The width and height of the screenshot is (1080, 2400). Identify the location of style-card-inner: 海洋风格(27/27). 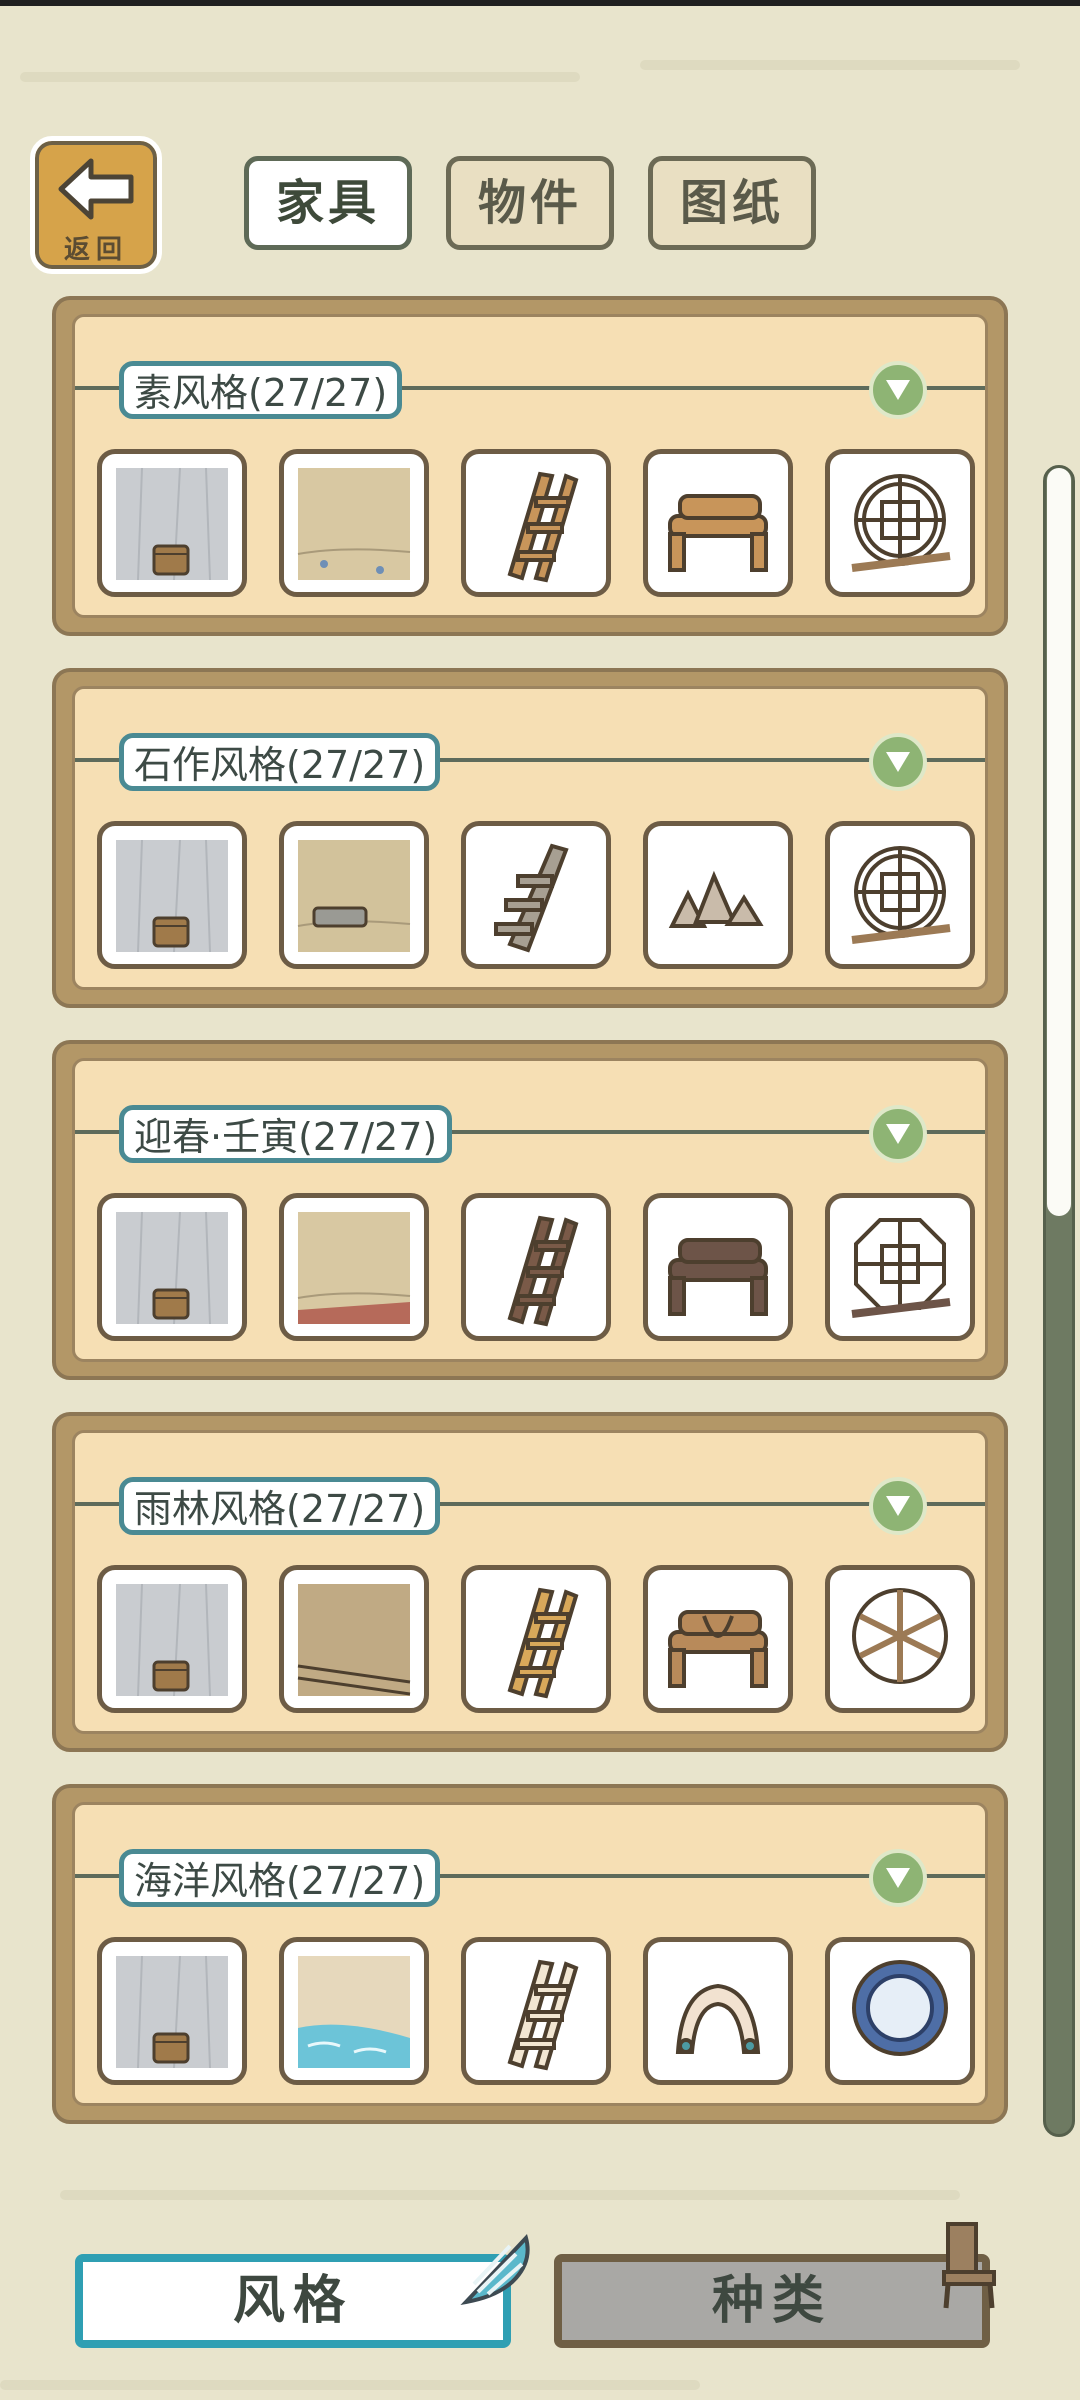
(530, 1954).